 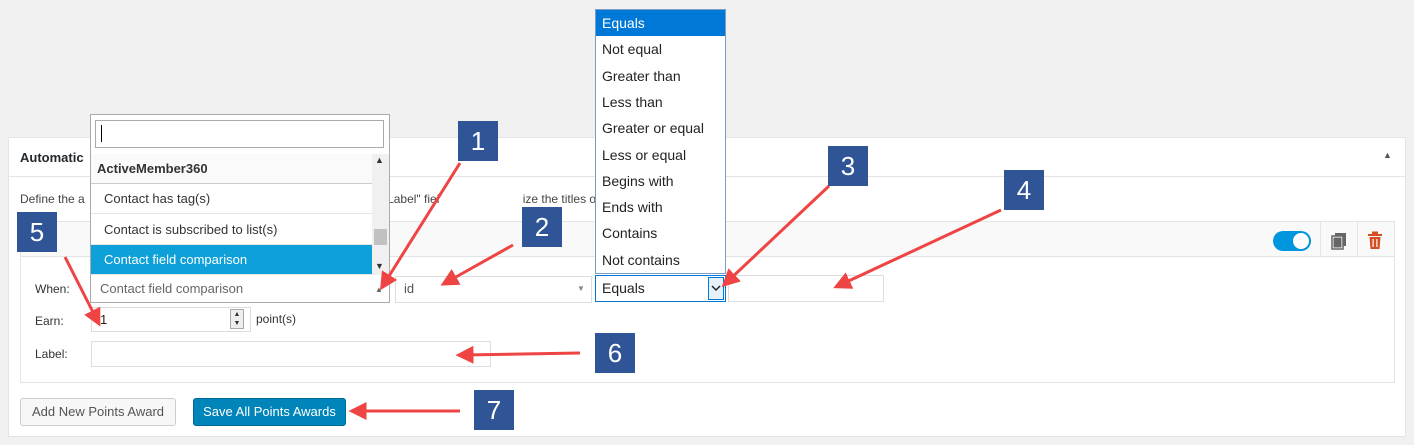 I want to click on callout-2: 2, so click(x=542, y=227).